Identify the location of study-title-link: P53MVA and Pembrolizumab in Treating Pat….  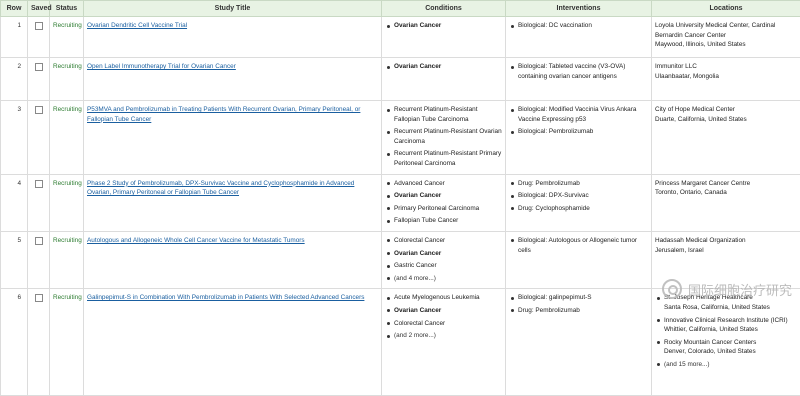
(223, 114).